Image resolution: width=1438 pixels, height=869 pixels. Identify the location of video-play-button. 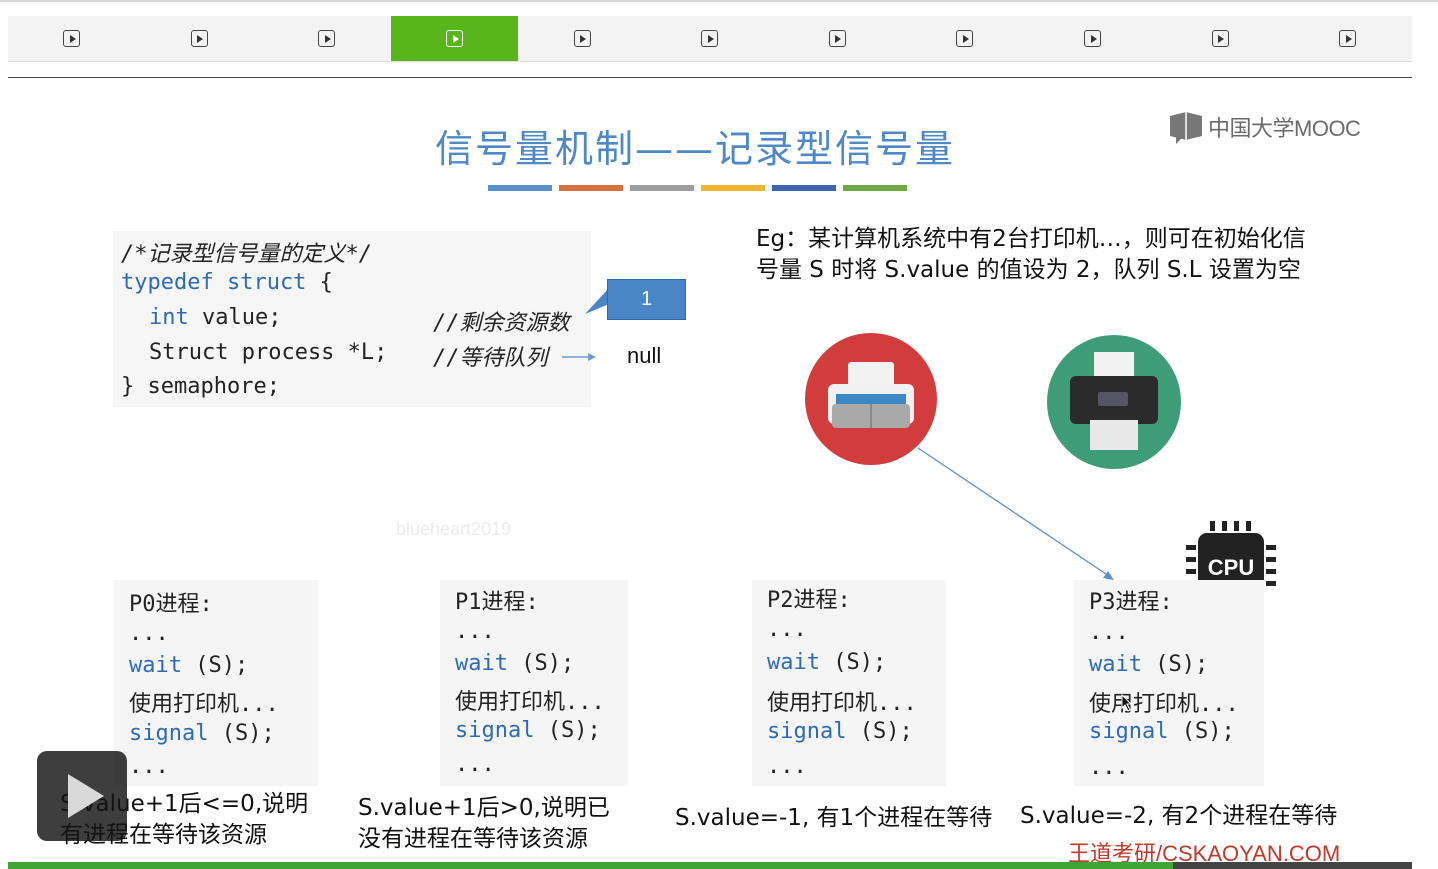
(82, 796).